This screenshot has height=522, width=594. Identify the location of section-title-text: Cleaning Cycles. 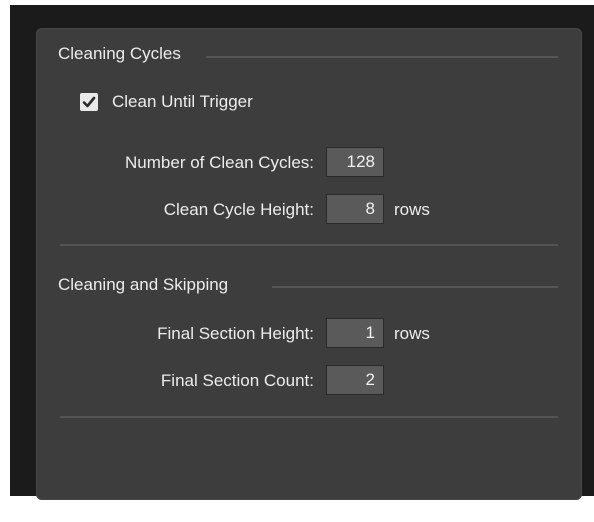
(119, 53).